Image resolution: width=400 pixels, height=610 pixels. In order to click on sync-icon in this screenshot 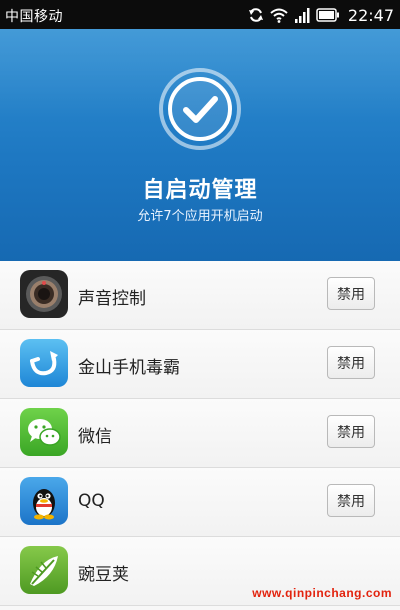, I will do `click(255, 15)`.